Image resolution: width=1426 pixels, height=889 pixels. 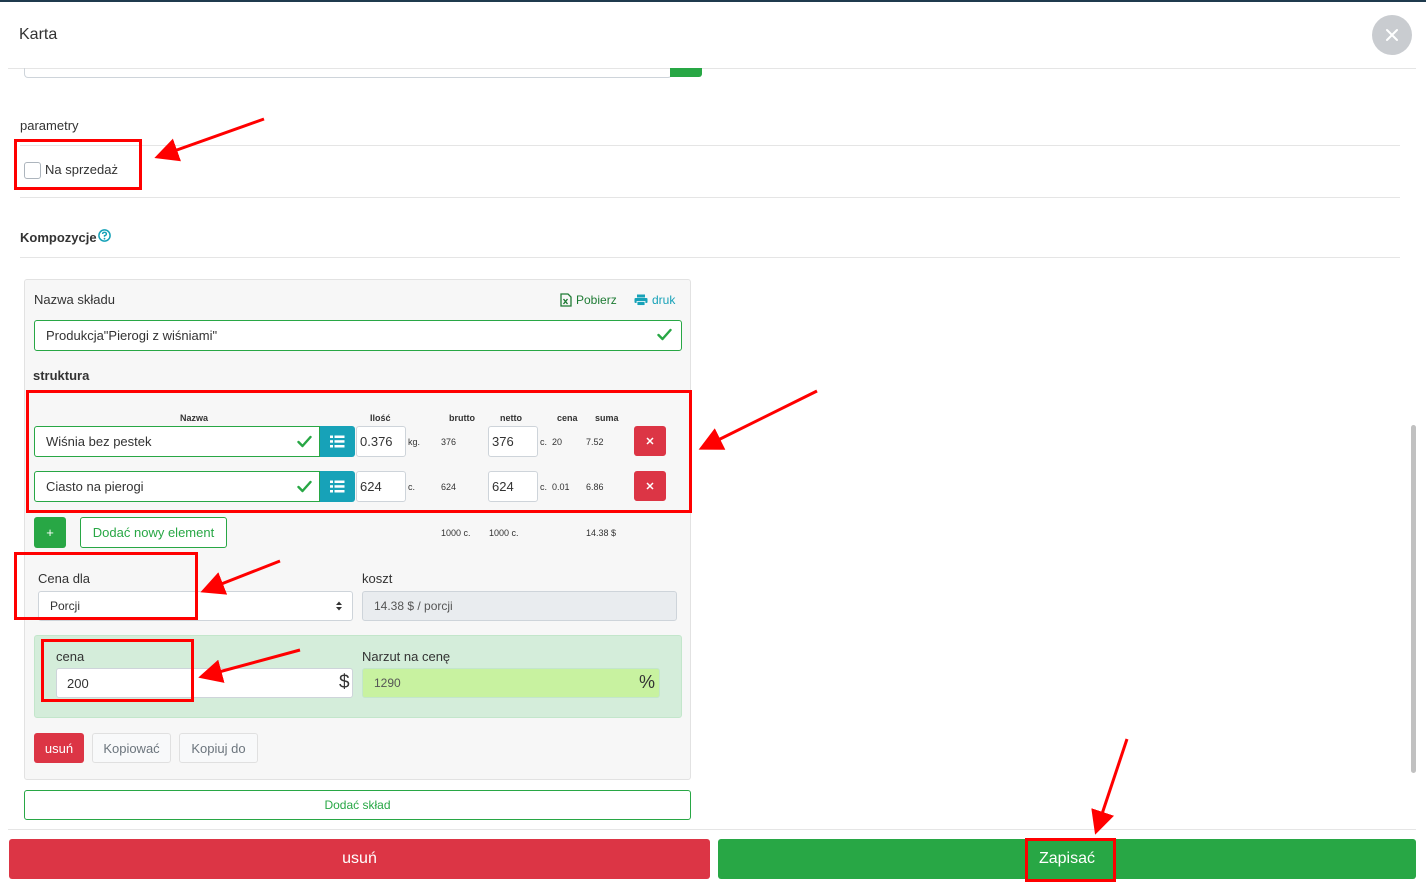 What do you see at coordinates (504, 533) in the screenshot?
I see `total-netto: 1000 c.` at bounding box center [504, 533].